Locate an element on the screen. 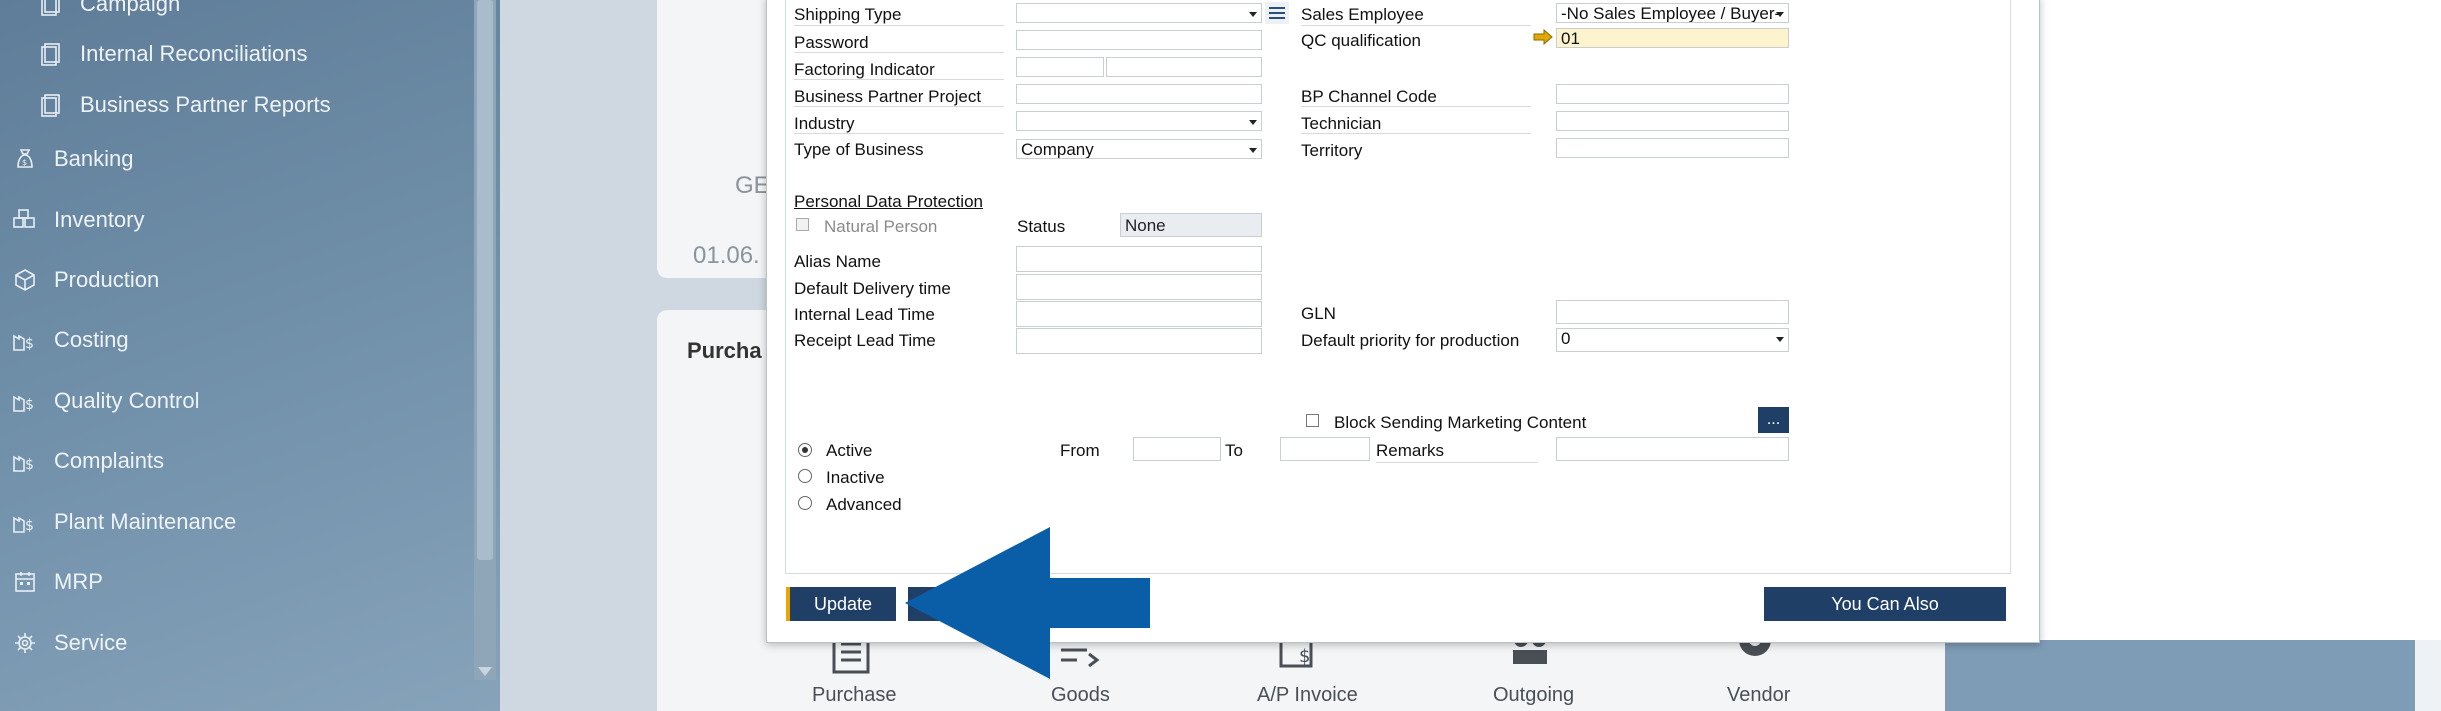 The width and height of the screenshot is (2441, 711). natural-person-checkbox is located at coordinates (802, 224).